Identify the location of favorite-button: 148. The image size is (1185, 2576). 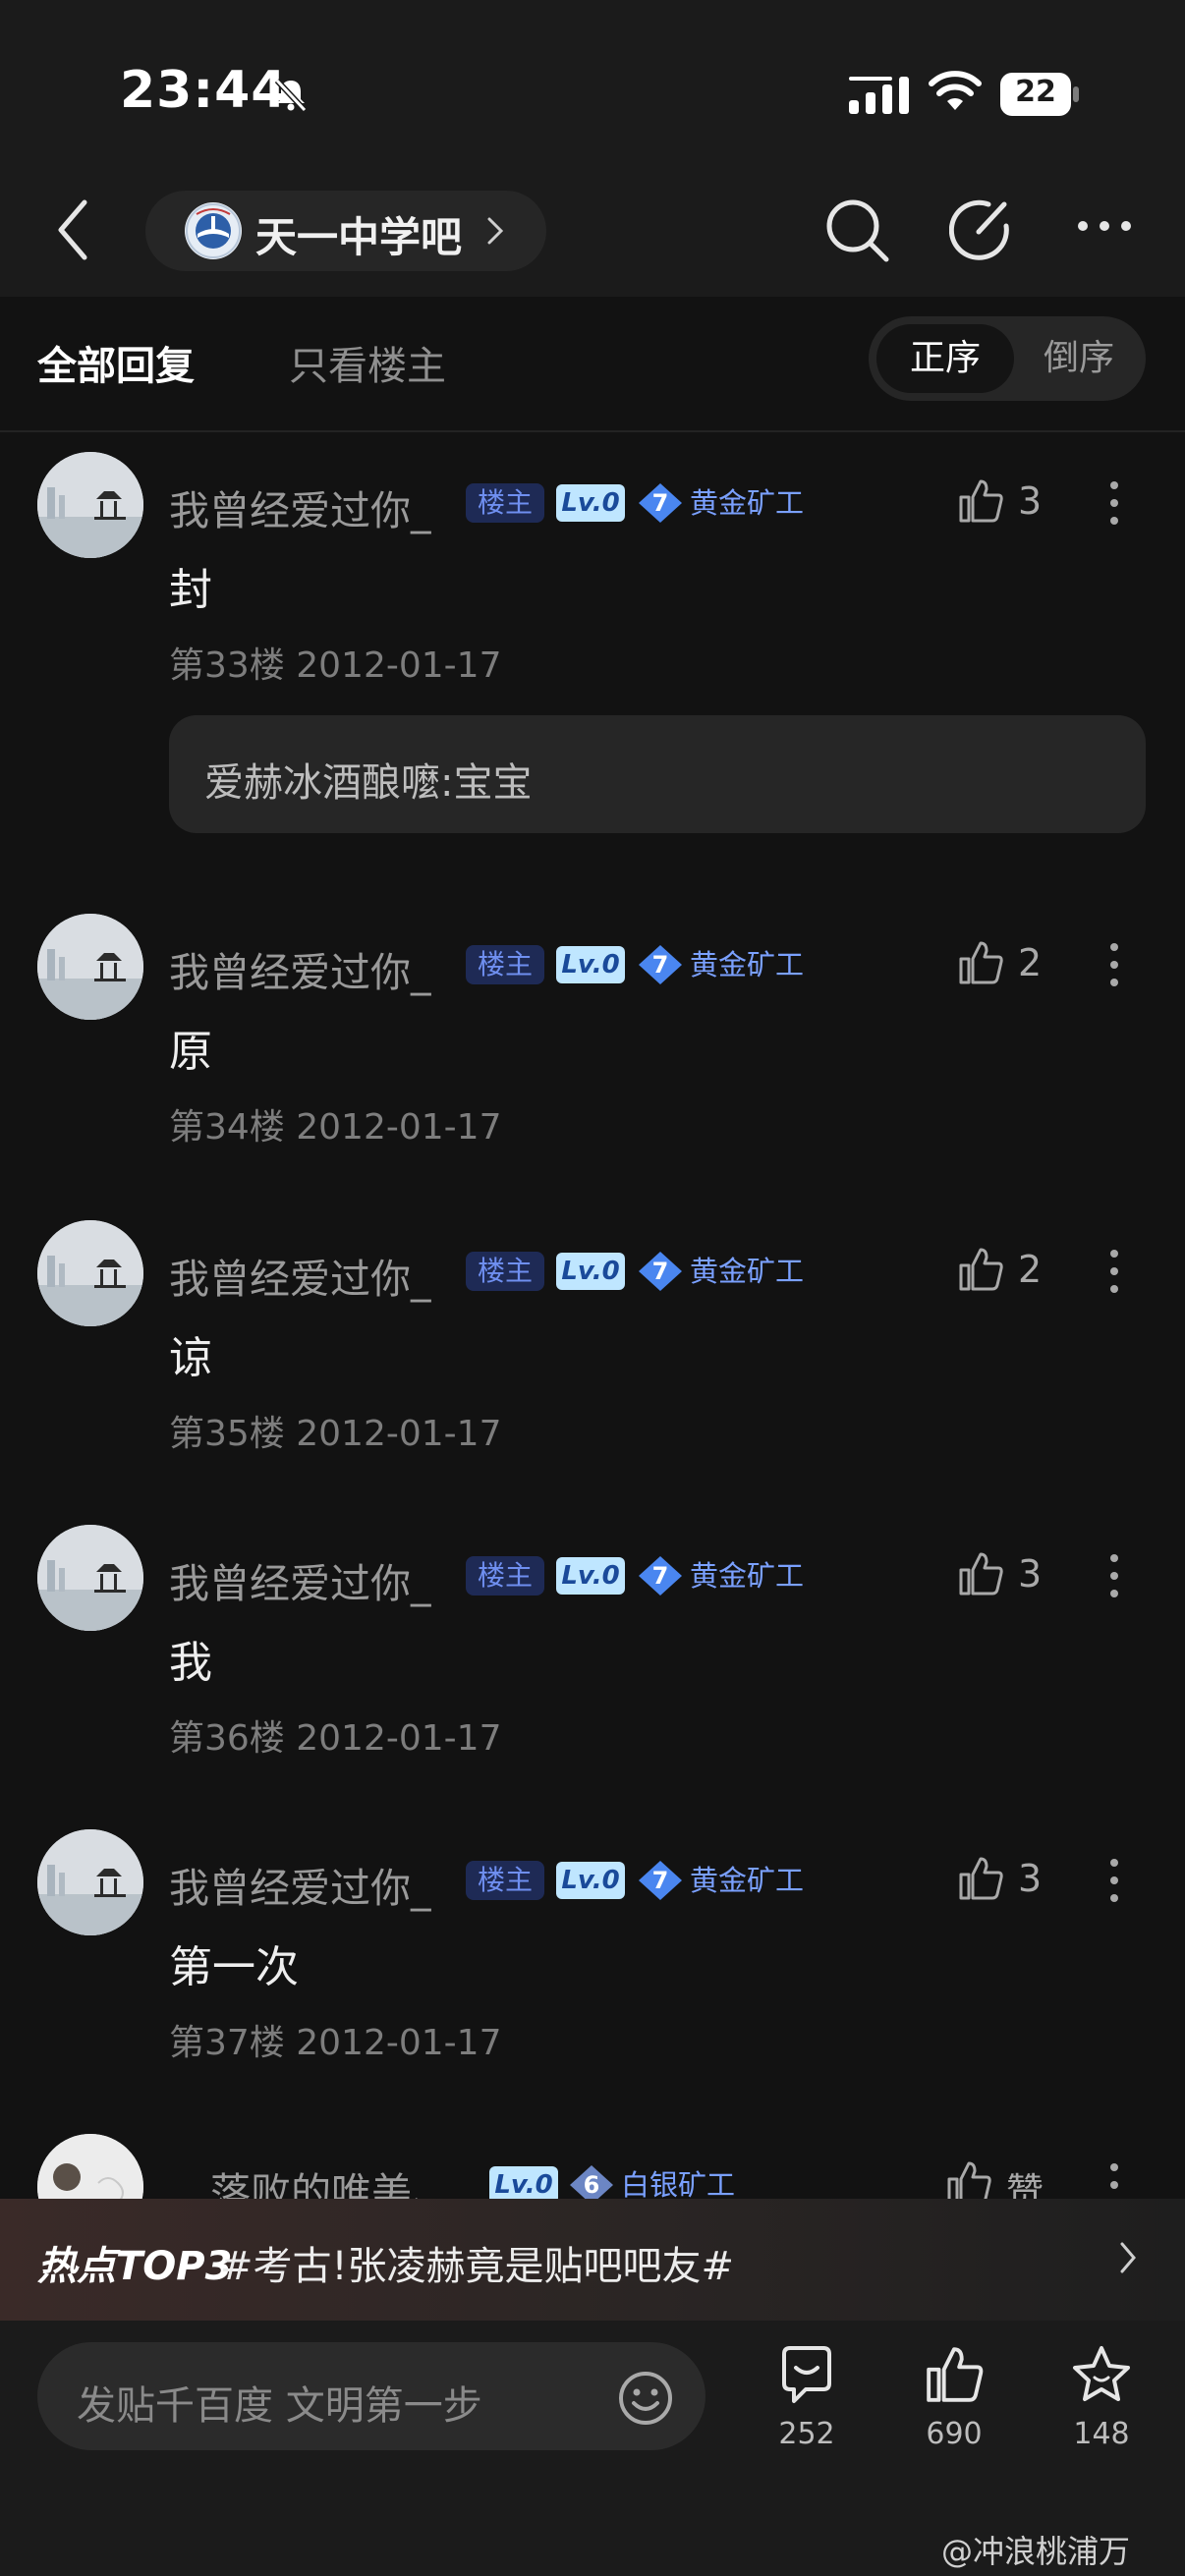
(1102, 2397).